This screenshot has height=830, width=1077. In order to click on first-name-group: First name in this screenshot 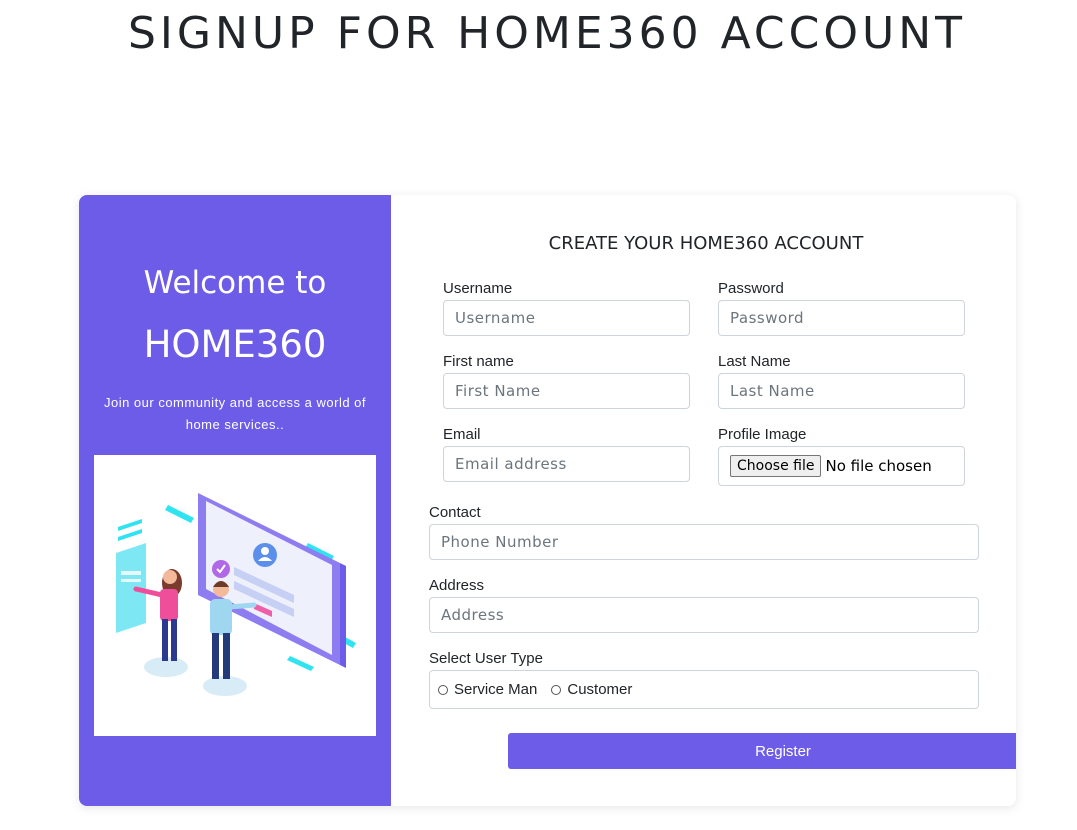, I will do `click(566, 381)`.